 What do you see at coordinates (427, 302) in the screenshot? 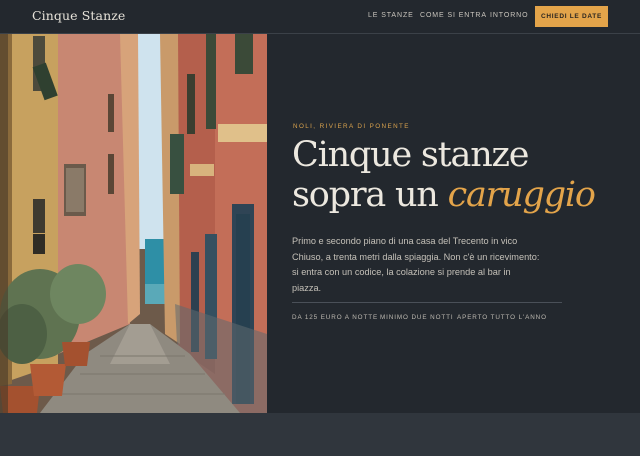
I see `facts-divider` at bounding box center [427, 302].